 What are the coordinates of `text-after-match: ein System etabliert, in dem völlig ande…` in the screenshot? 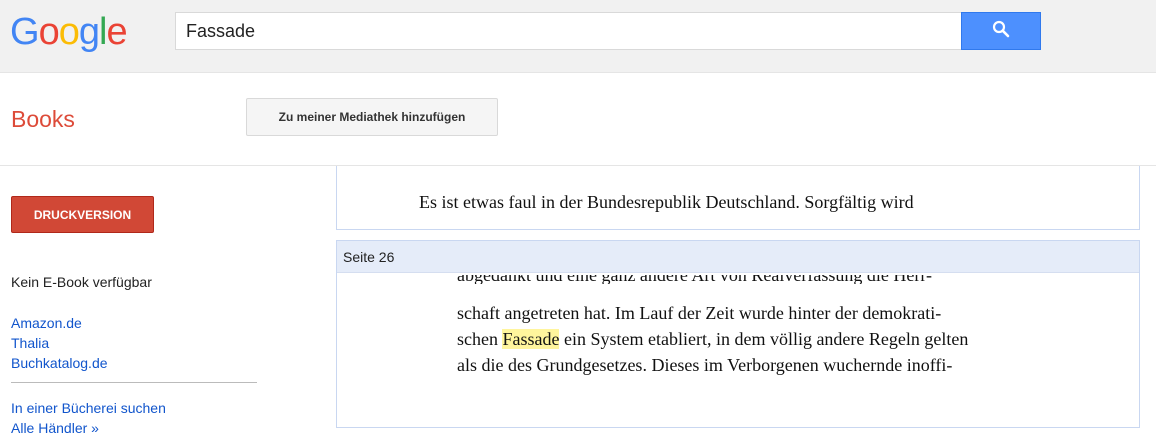 It's located at (764, 339).